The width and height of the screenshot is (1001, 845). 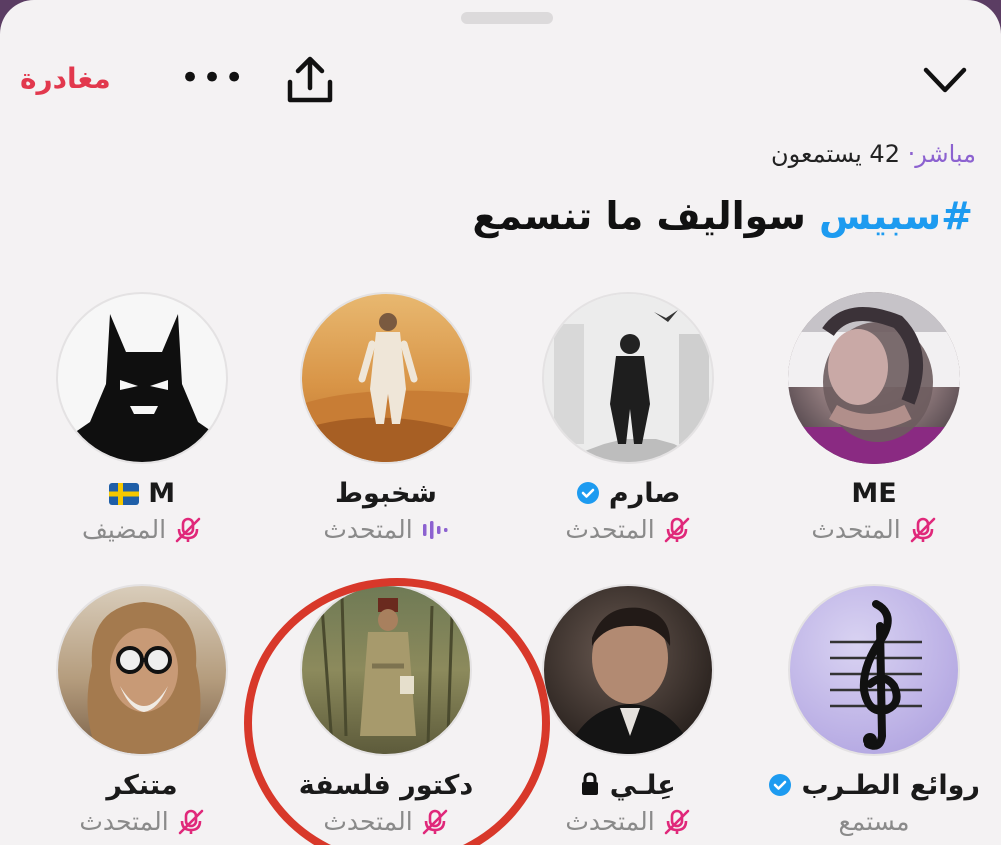 What do you see at coordinates (123, 494) in the screenshot?
I see `sweden-flag-icon` at bounding box center [123, 494].